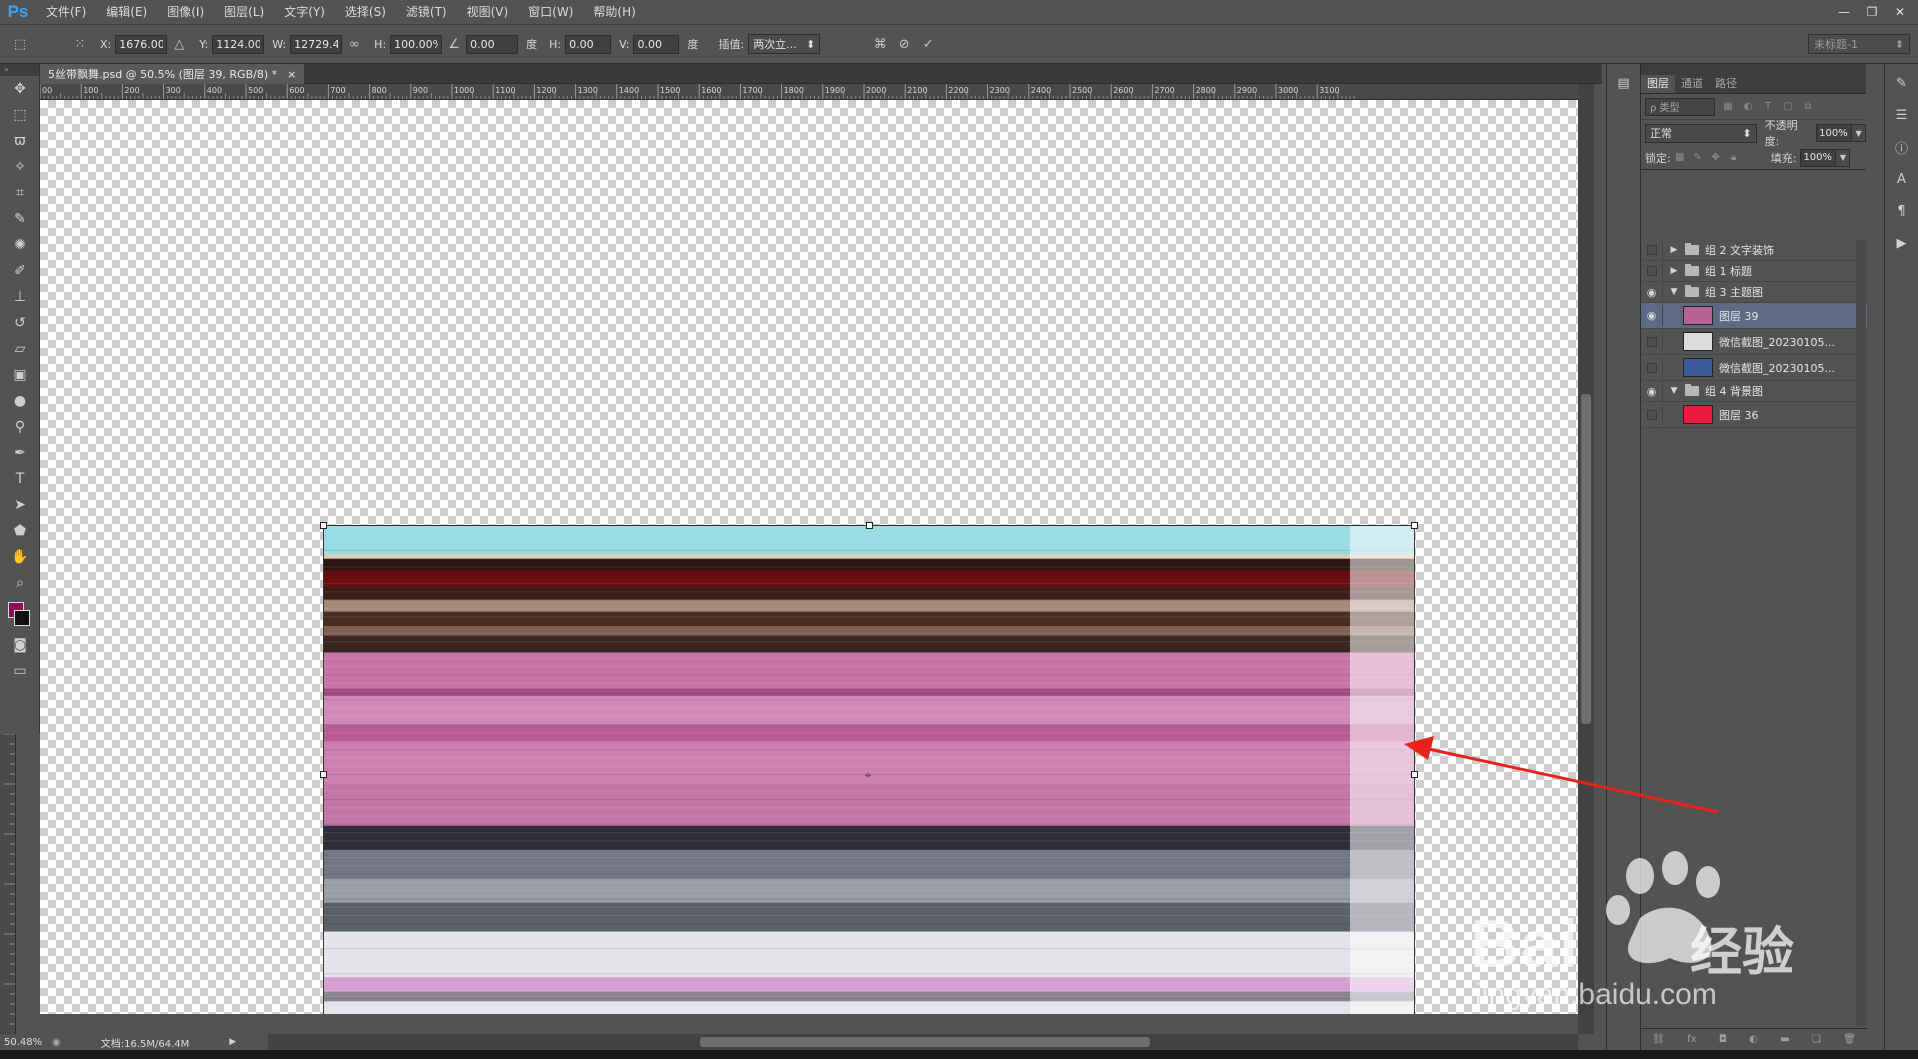 This screenshot has width=1918, height=1059. I want to click on transform-tool-icon: ⬚, so click(20, 44).